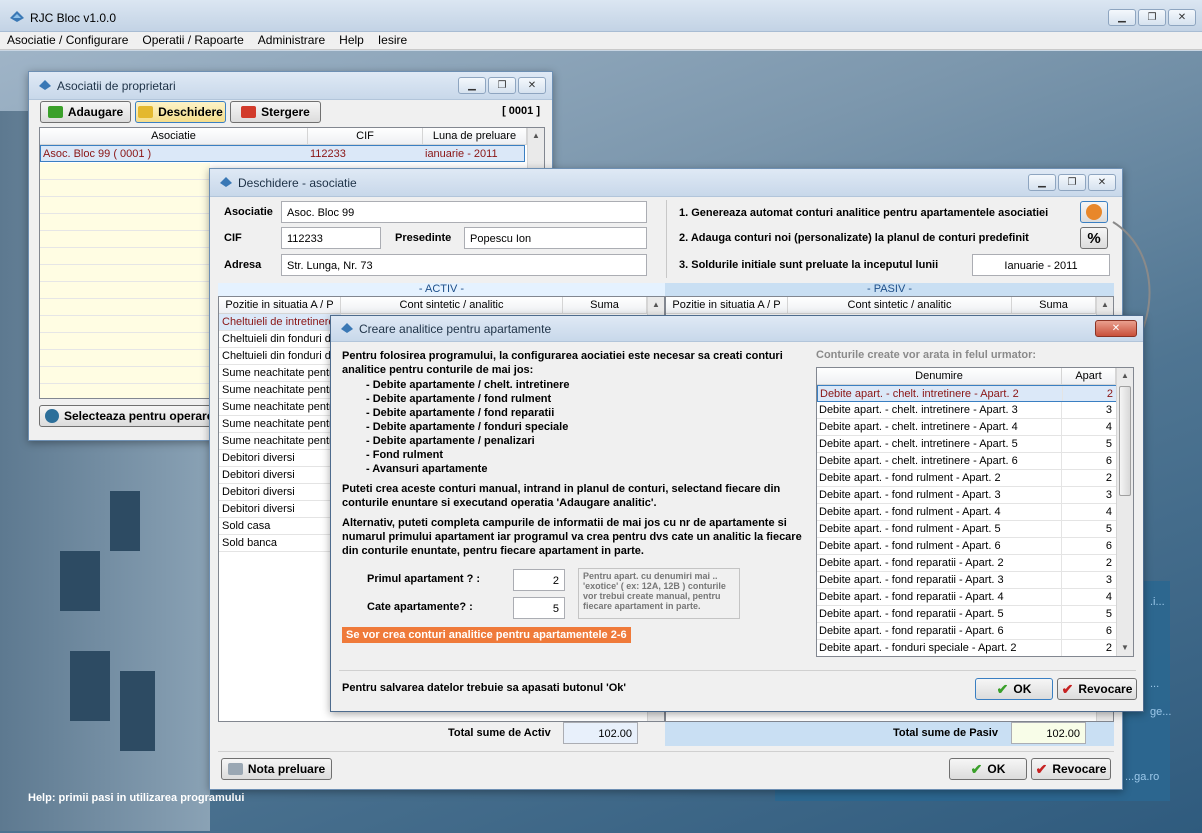 The height and width of the screenshot is (833, 1202). What do you see at coordinates (365, 136) in the screenshot?
I see `col-cif: CIF` at bounding box center [365, 136].